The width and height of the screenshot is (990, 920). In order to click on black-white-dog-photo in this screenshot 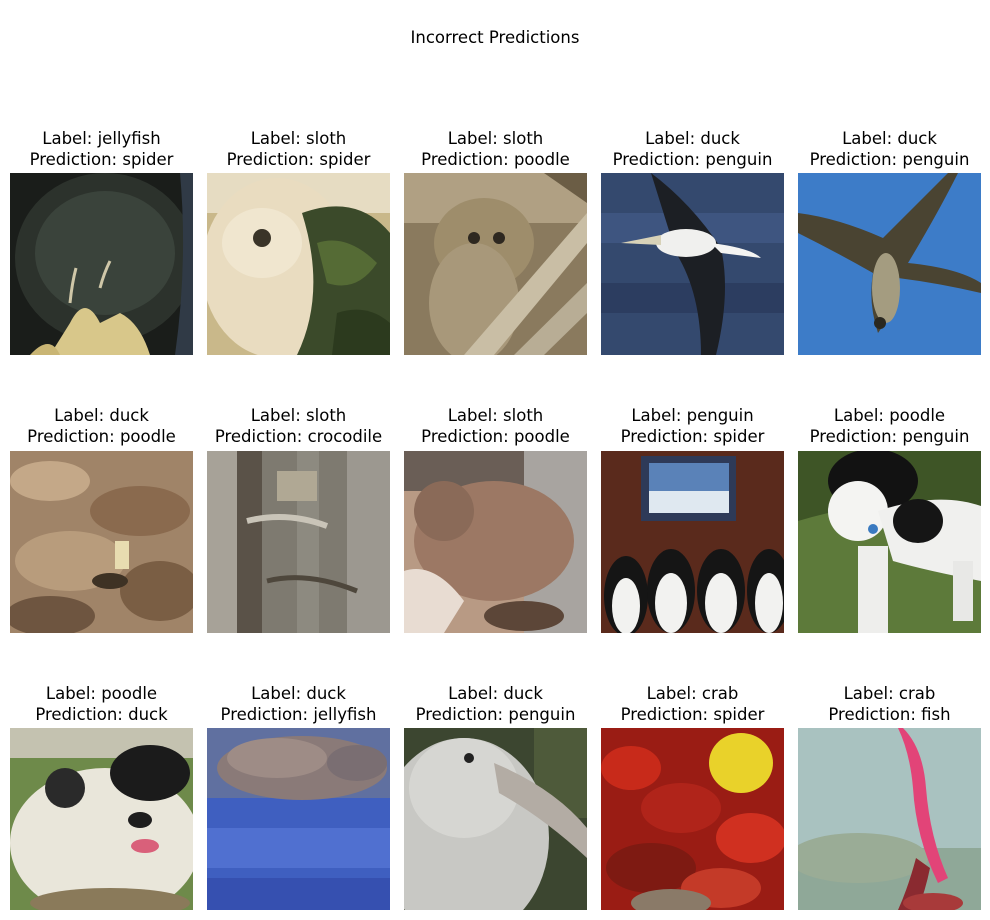, I will do `click(889, 542)`.